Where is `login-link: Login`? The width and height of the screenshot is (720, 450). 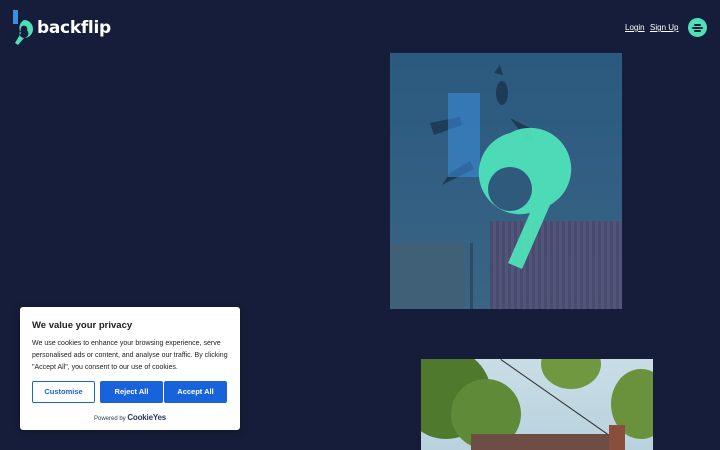 login-link: Login is located at coordinates (635, 28).